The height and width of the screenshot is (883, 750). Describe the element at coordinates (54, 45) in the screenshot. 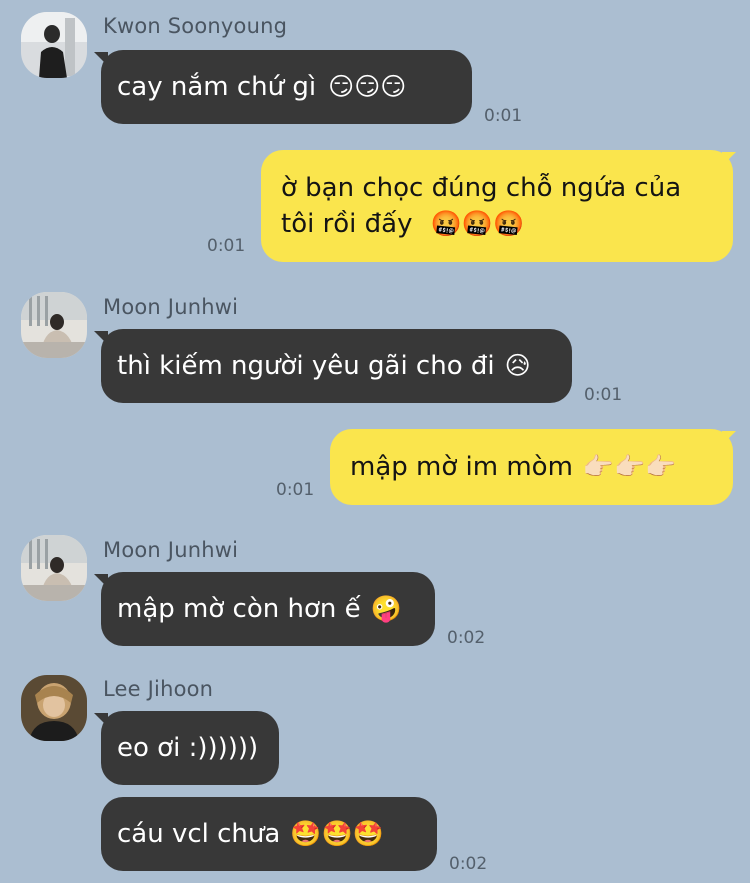

I see `avatar-kwon-soonyoung` at that location.